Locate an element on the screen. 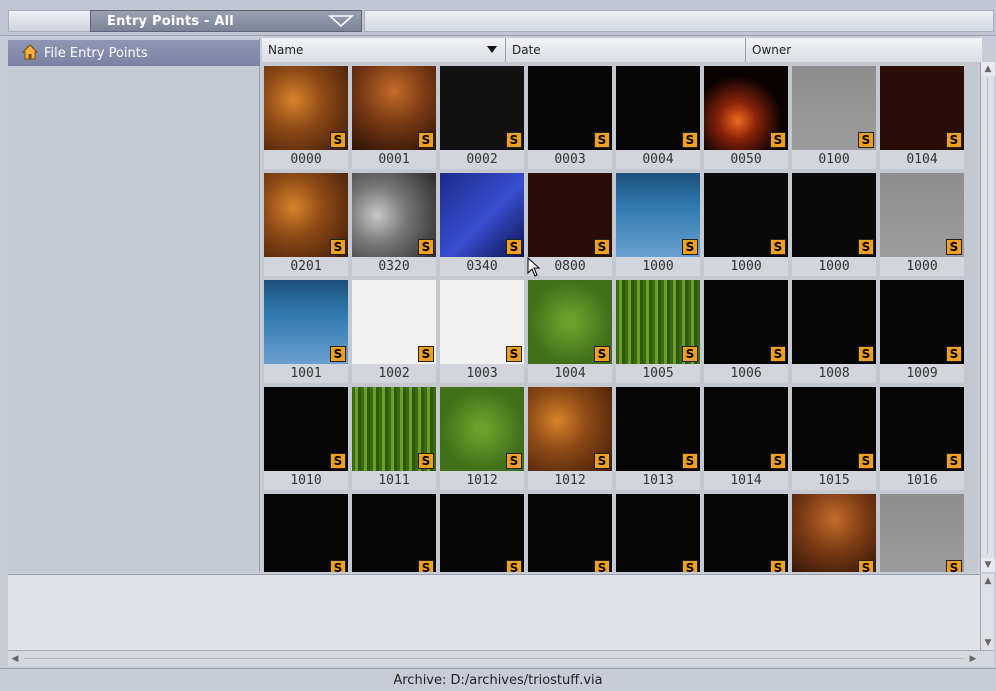  thumbnail-item: S 0100 is located at coordinates (834, 117).